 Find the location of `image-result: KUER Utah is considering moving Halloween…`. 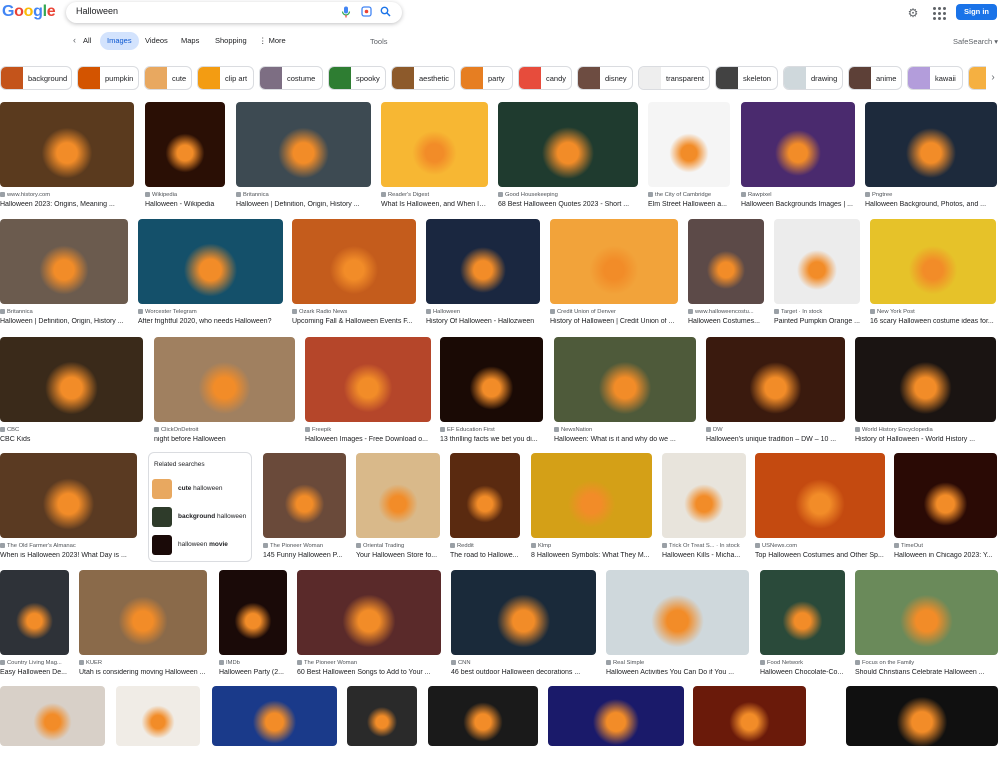

image-result: KUER Utah is considering moving Halloween… is located at coordinates (143, 623).